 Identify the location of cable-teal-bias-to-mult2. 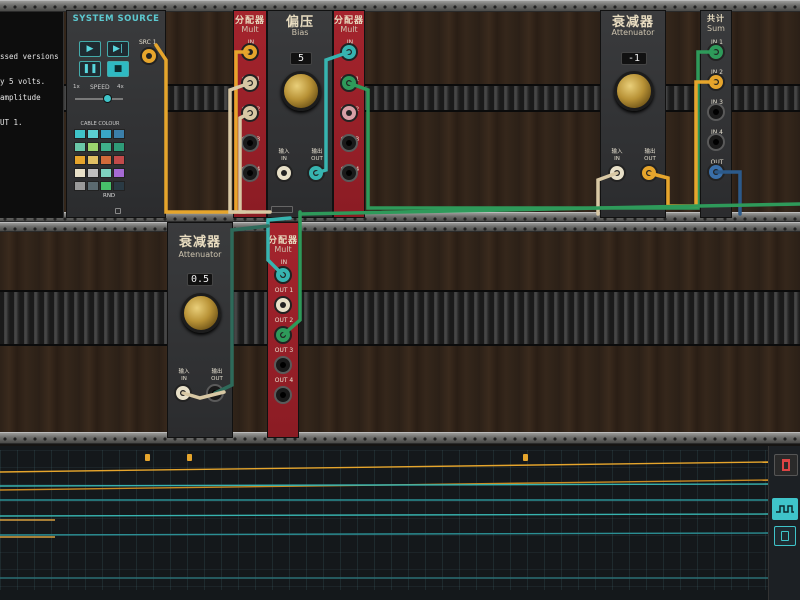
(332, 112).